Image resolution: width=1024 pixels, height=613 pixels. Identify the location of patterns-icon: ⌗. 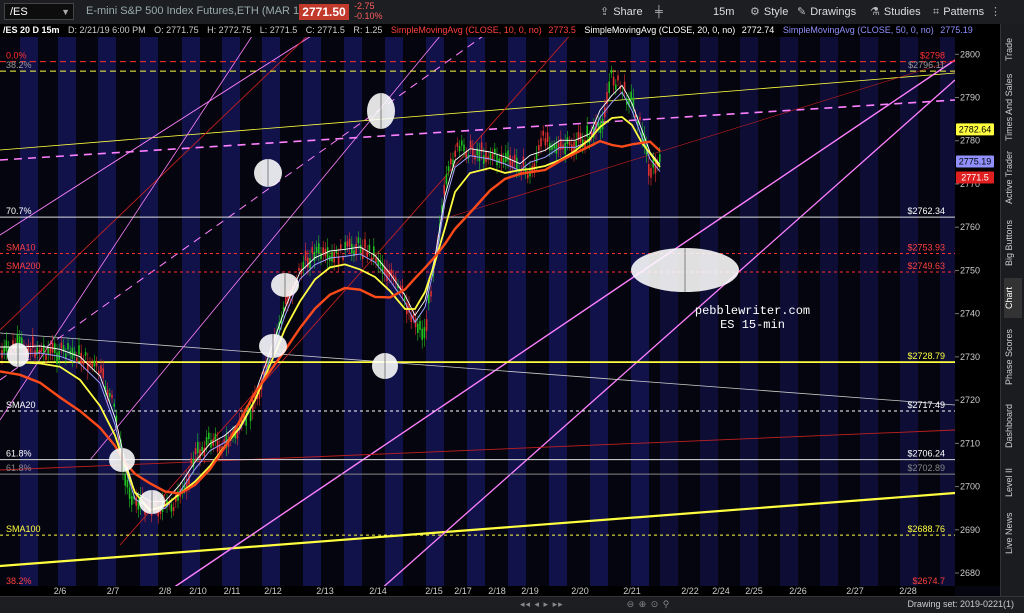
(936, 12).